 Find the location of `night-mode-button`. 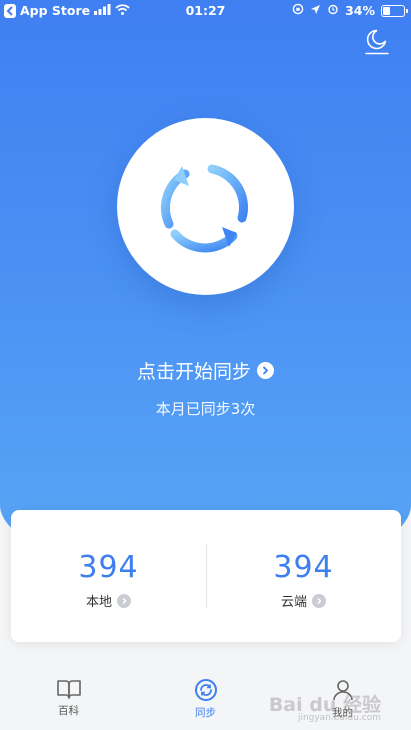

night-mode-button is located at coordinates (377, 42).